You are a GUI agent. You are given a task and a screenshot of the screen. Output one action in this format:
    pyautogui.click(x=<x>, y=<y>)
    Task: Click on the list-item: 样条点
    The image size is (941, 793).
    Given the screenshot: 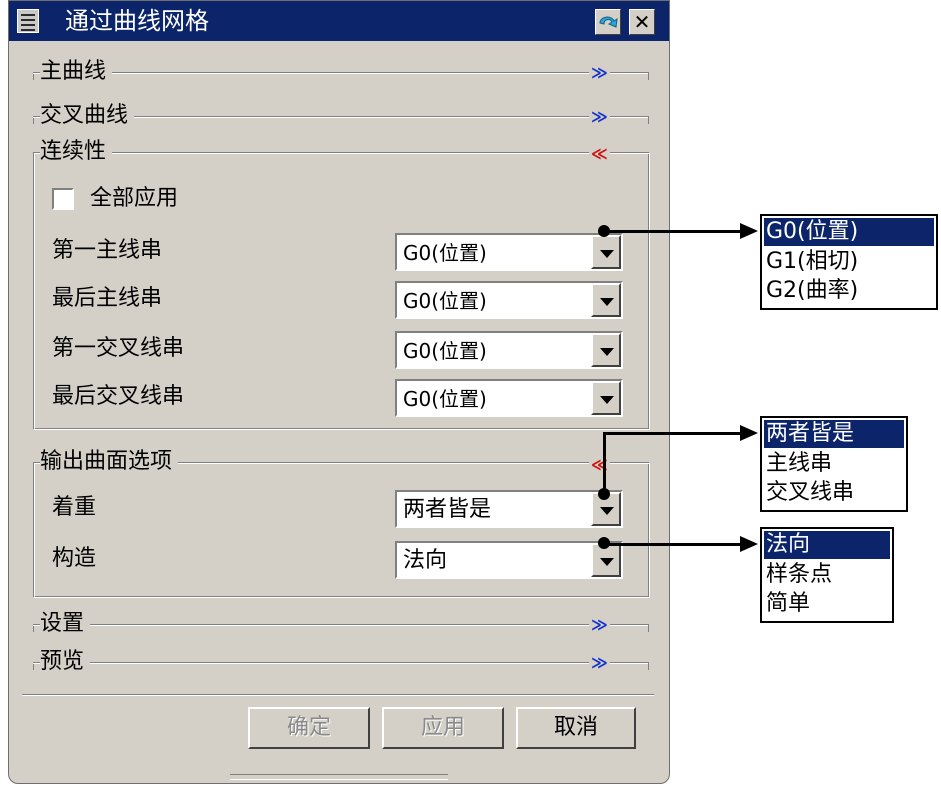 What is the action you would take?
    pyautogui.click(x=827, y=575)
    